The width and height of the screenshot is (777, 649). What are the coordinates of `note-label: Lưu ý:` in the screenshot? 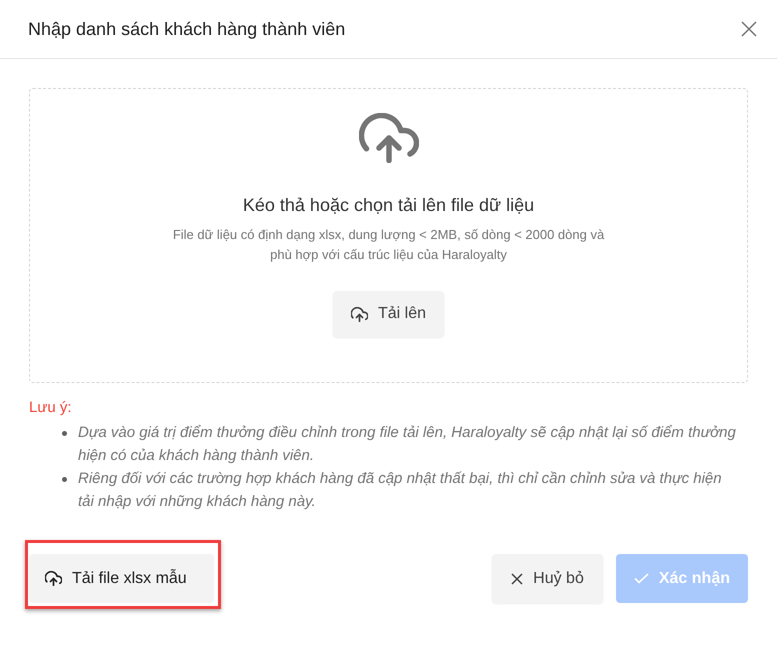 It's located at (51, 408).